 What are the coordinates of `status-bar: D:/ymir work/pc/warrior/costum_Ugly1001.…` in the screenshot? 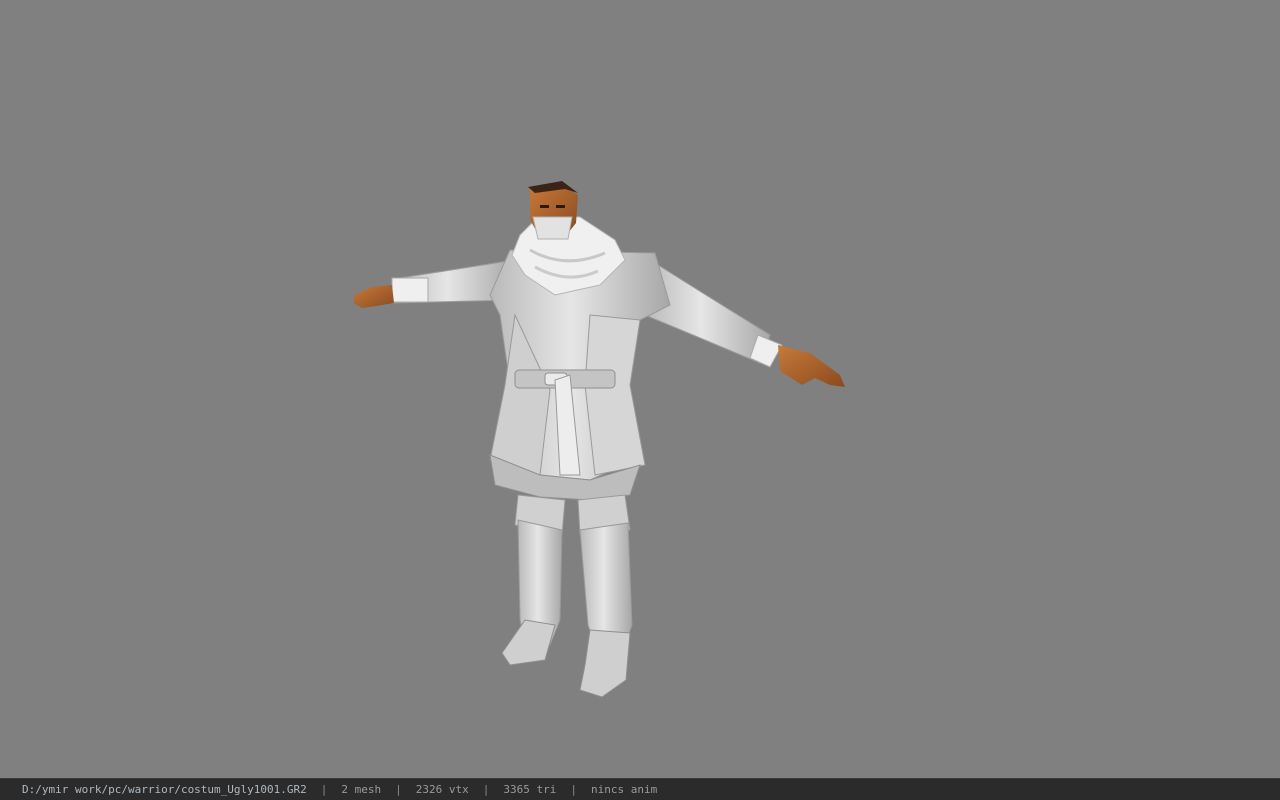 It's located at (640, 789).